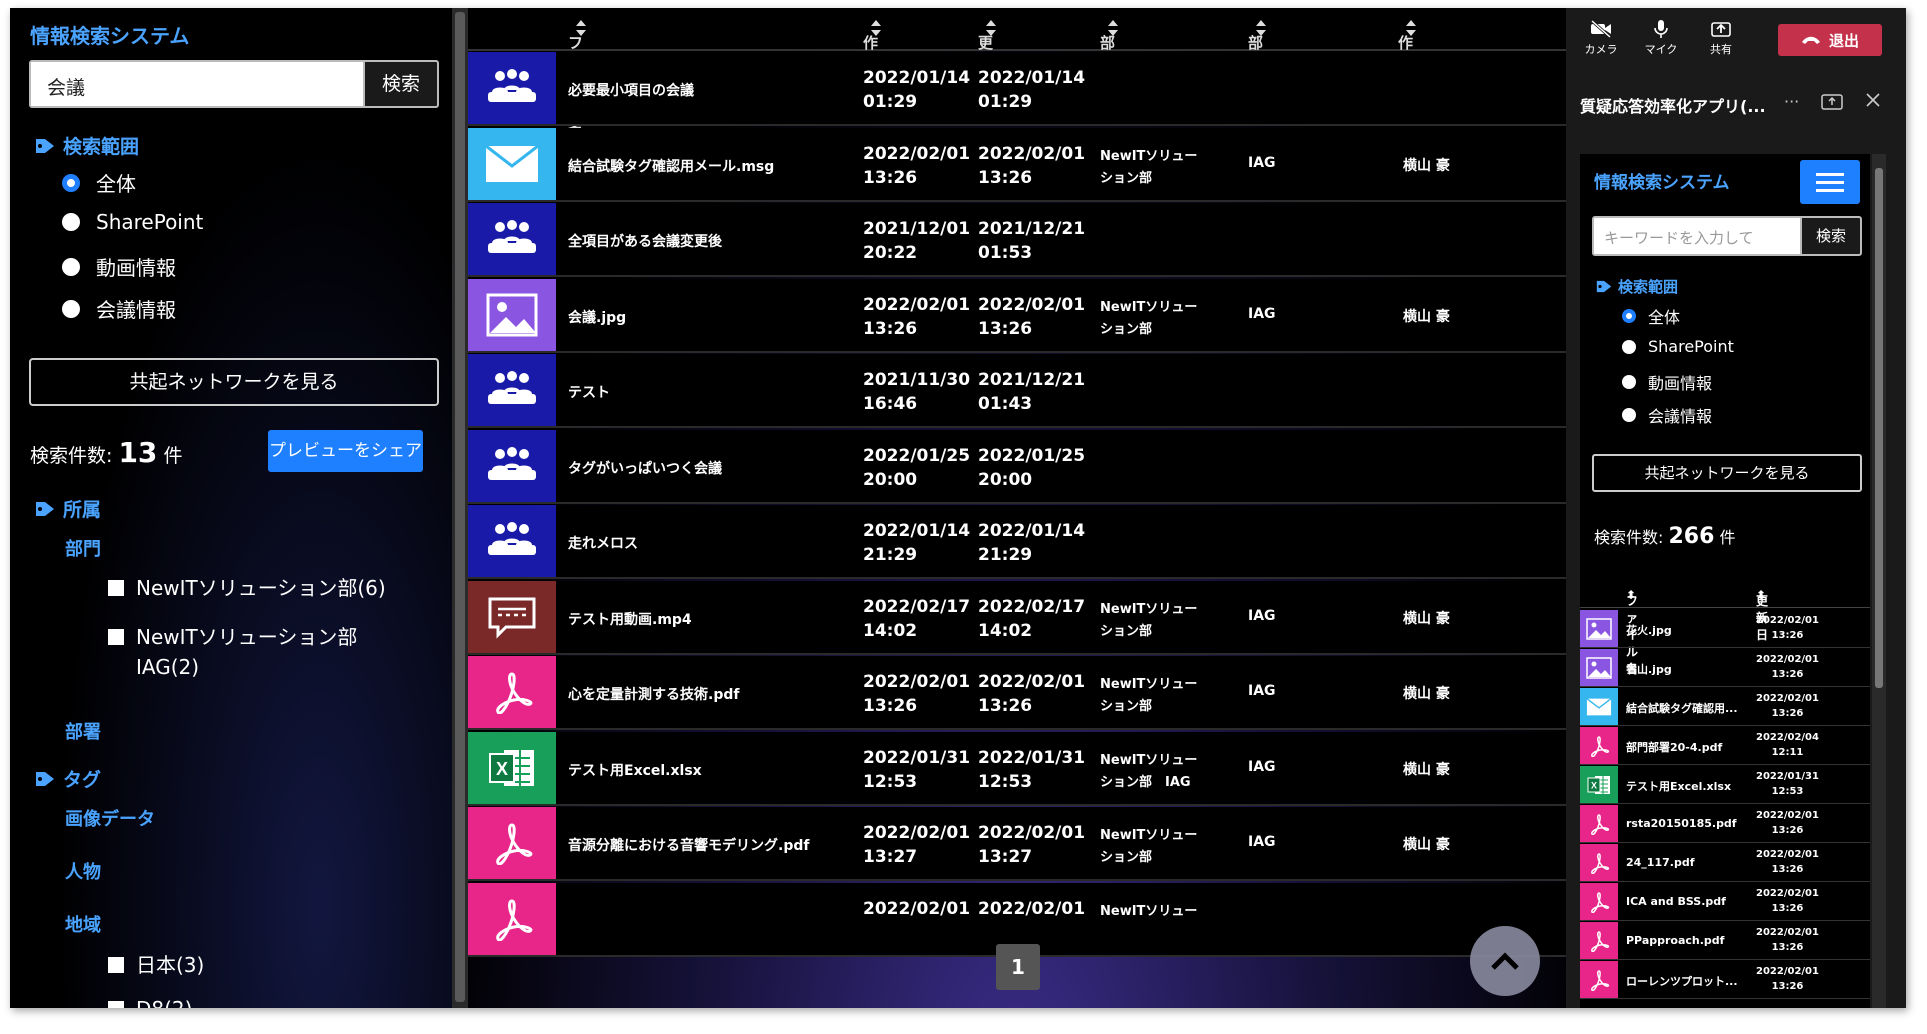 This screenshot has height=1034, width=1927. Describe the element at coordinates (645, 468) in the screenshot. I see `file-name: タグがいっぱいつく会議` at that location.